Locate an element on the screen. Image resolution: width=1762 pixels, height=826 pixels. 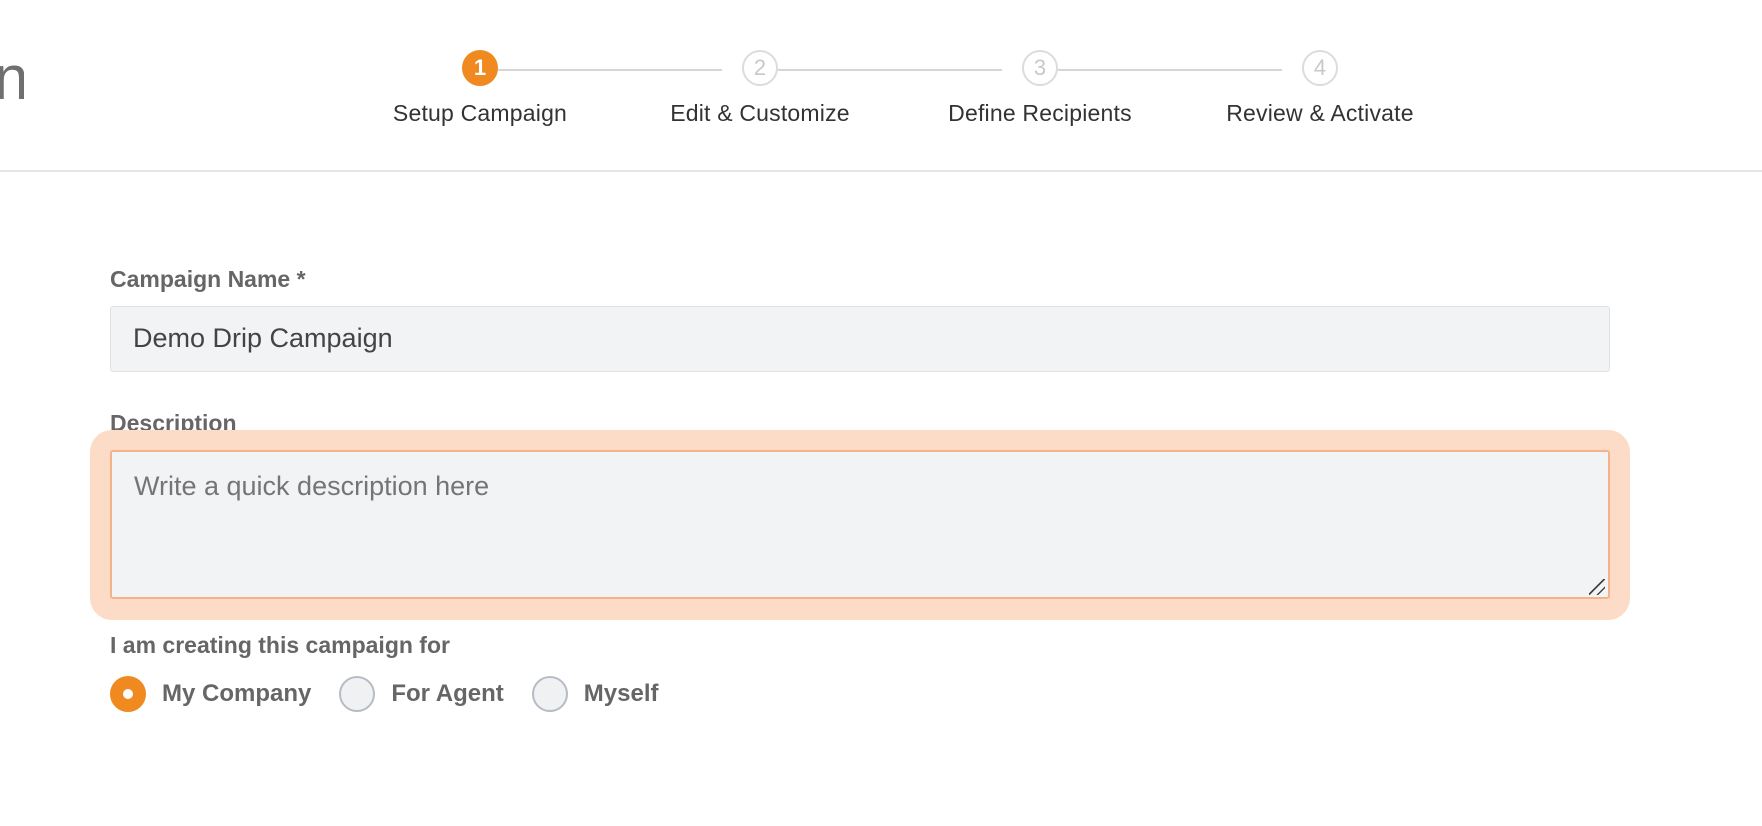
step-setup-campaign: 1 Setup Campaign is located at coordinates (480, 88).